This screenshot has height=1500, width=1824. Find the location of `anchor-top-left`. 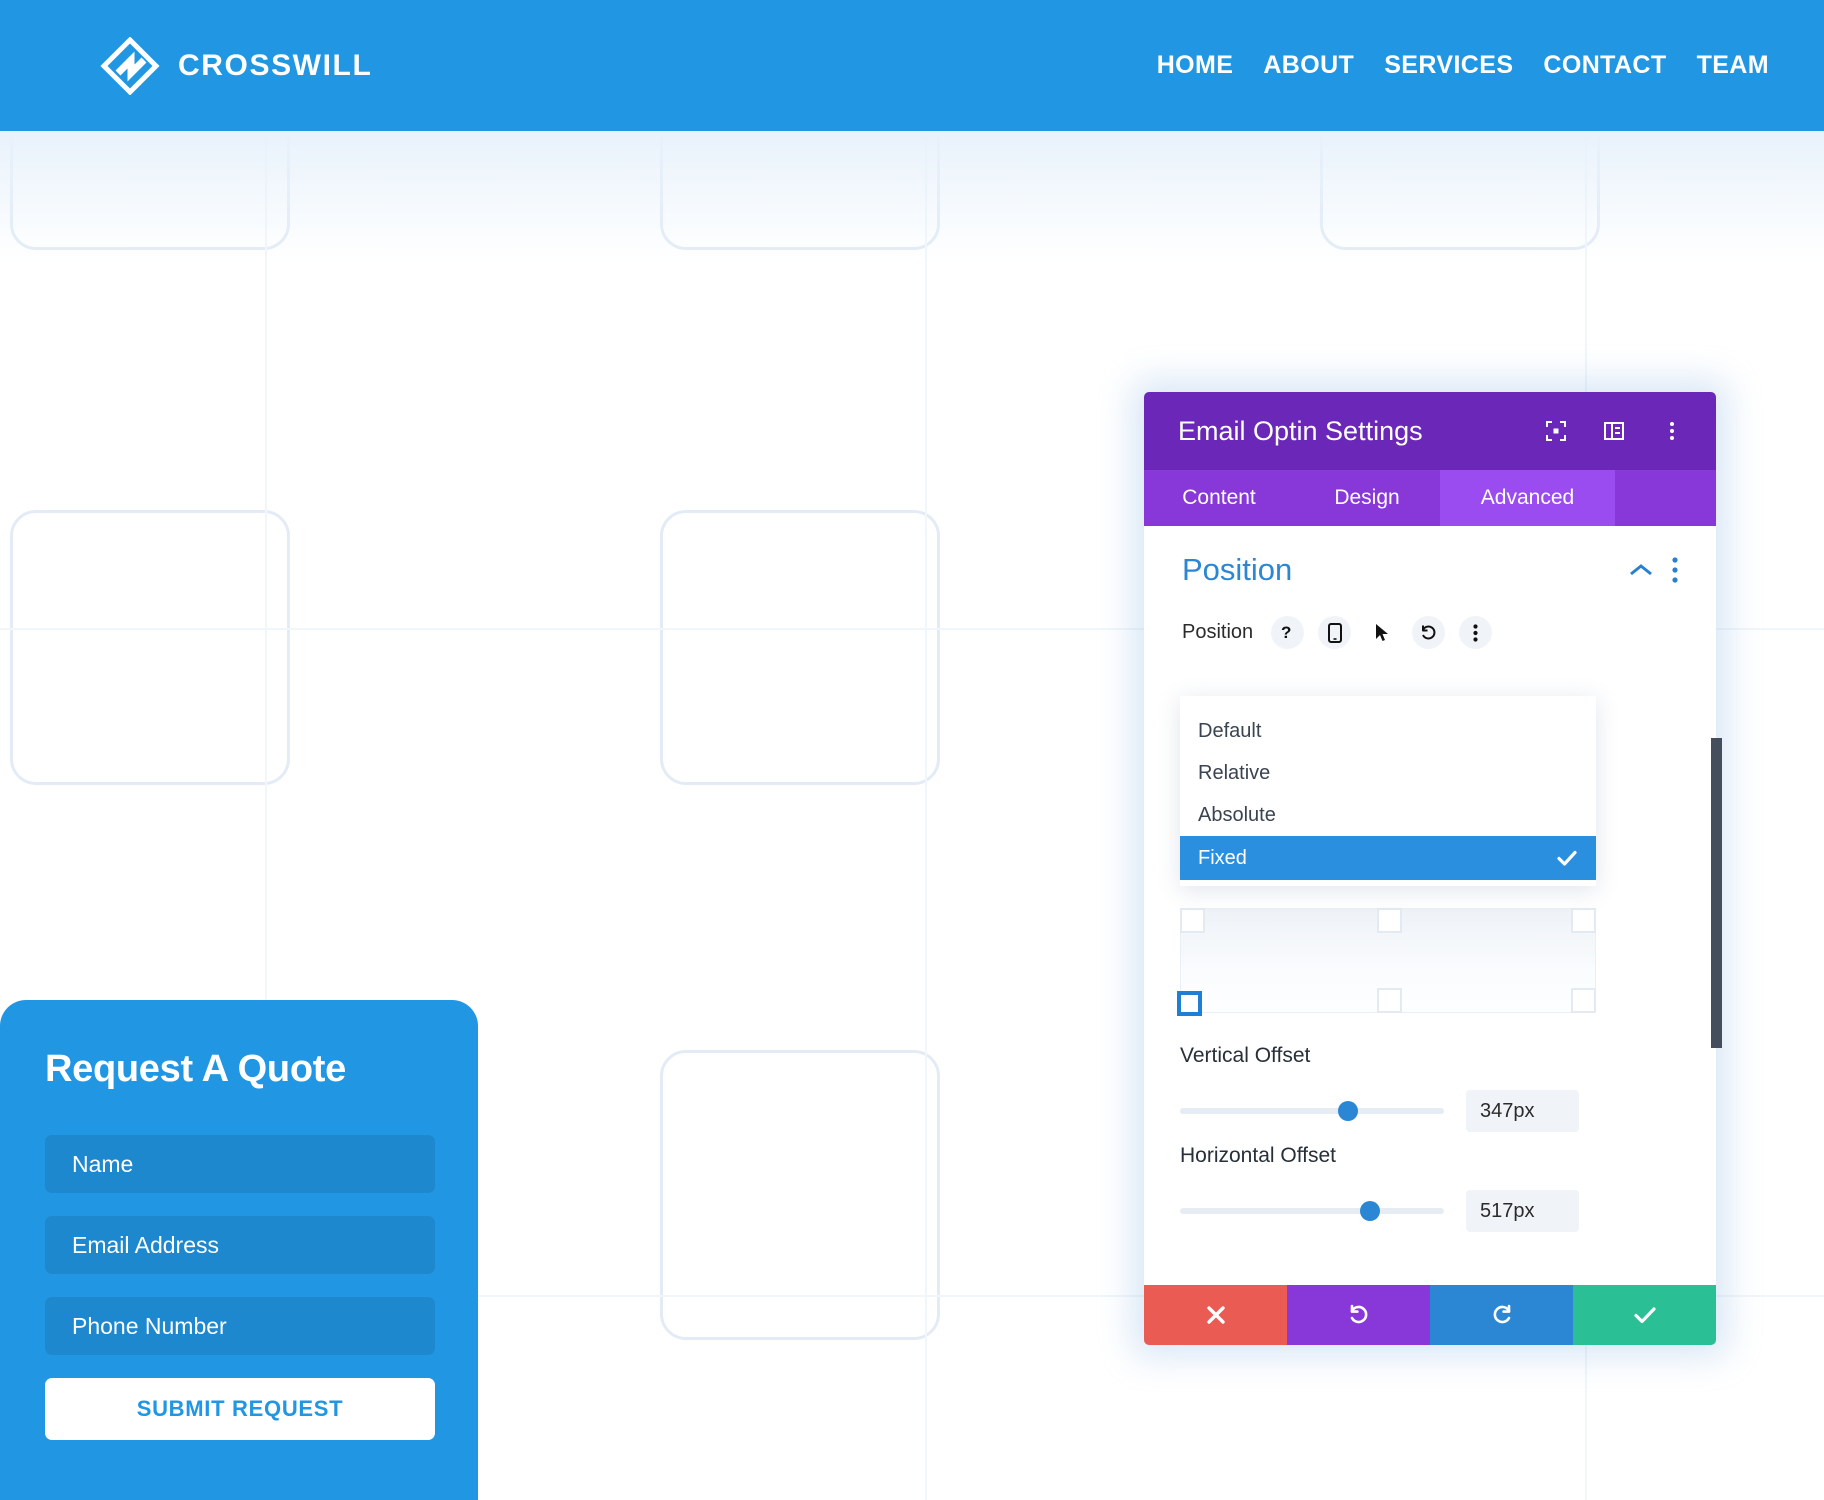

anchor-top-left is located at coordinates (1192, 920).